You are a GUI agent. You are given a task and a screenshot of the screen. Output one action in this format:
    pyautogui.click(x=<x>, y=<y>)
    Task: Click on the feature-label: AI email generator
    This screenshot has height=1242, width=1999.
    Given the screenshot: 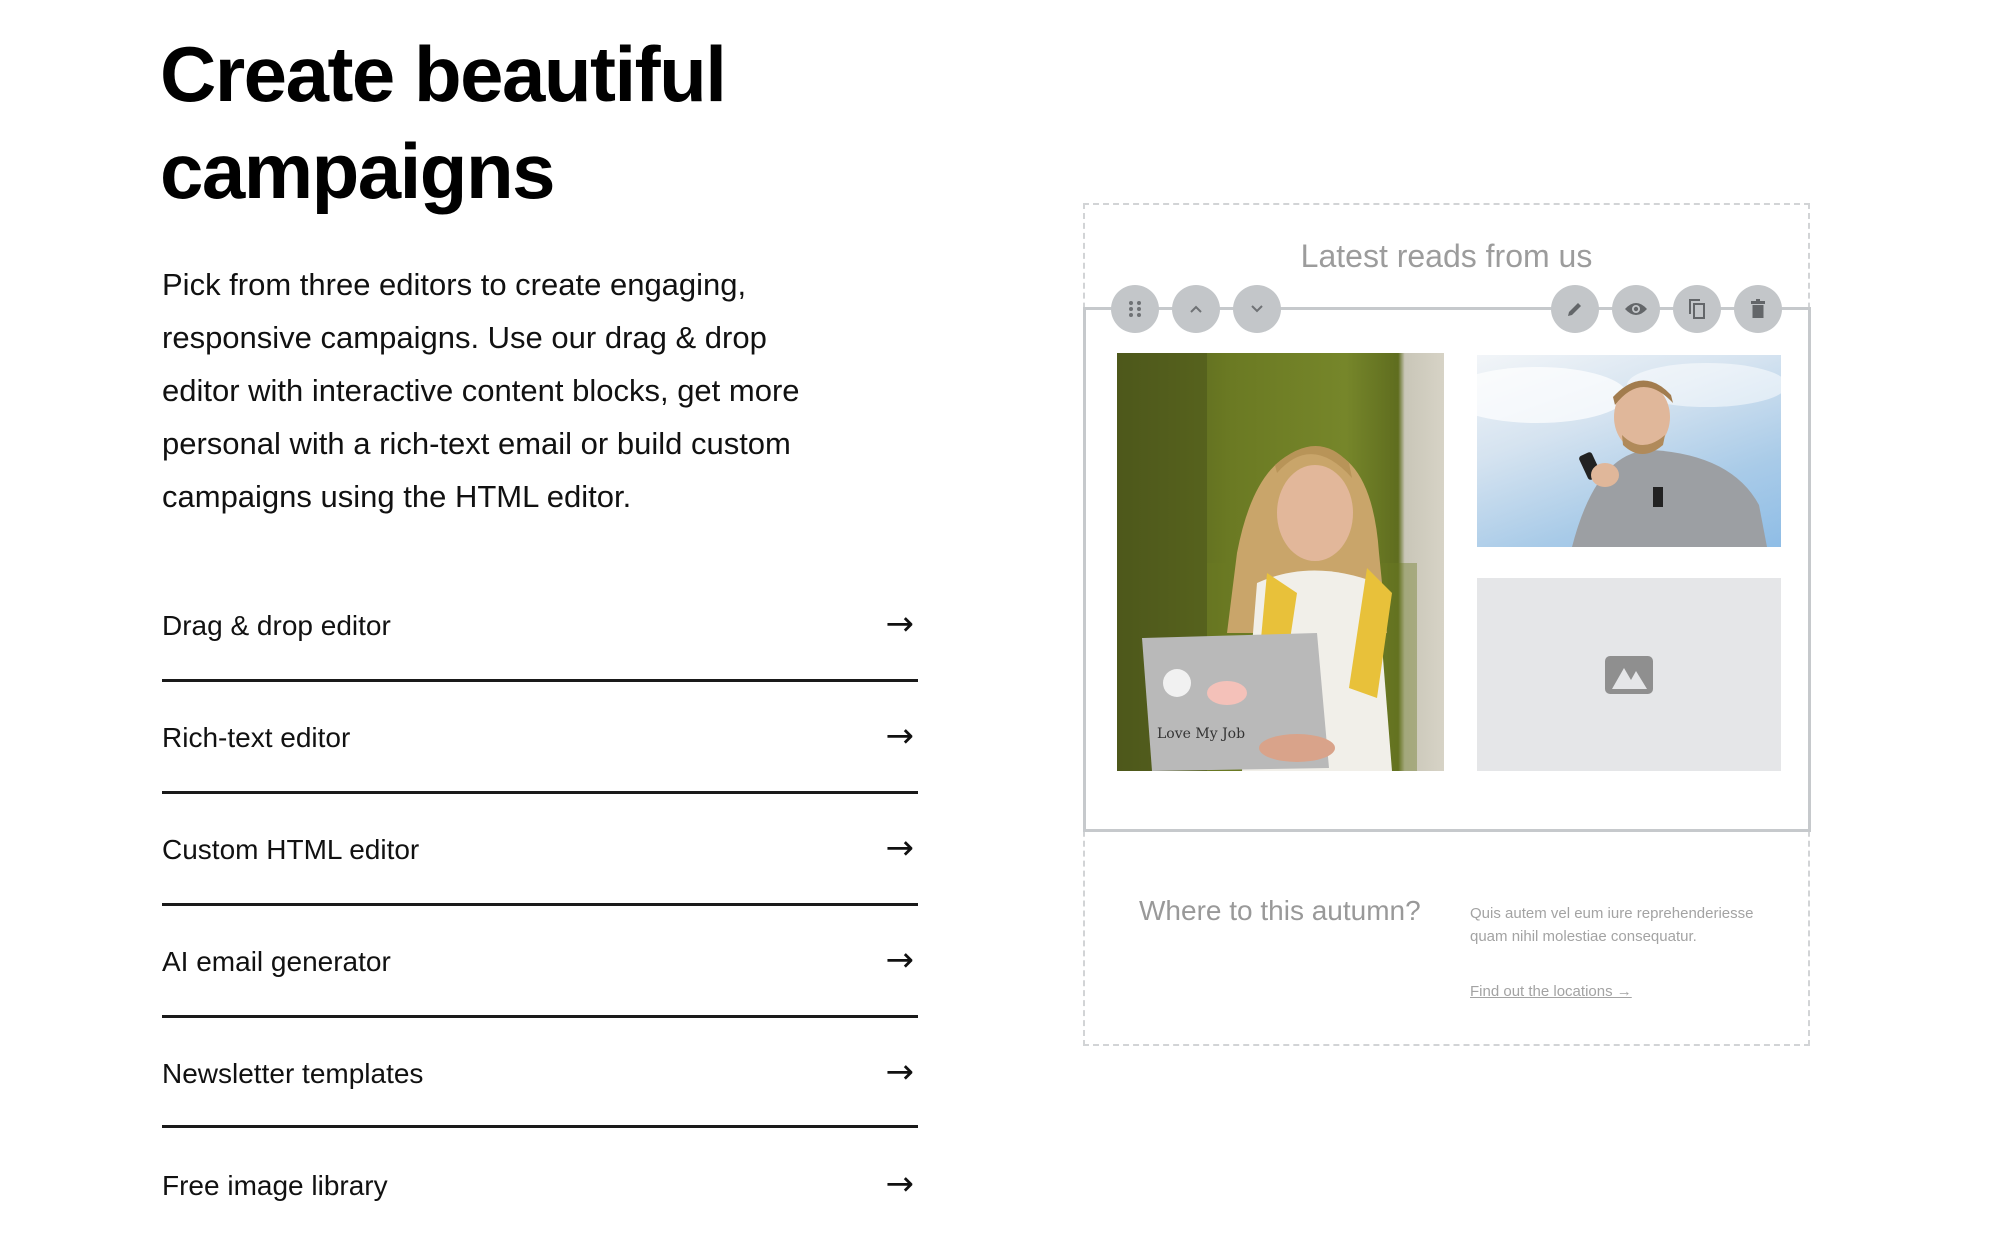 What is the action you would take?
    pyautogui.click(x=276, y=961)
    